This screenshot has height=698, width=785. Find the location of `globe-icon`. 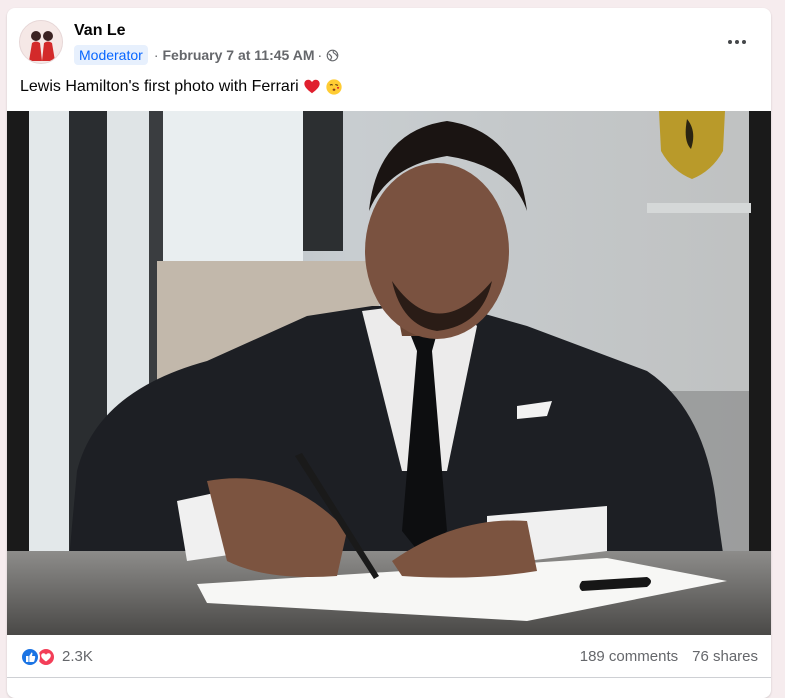

globe-icon is located at coordinates (332, 55).